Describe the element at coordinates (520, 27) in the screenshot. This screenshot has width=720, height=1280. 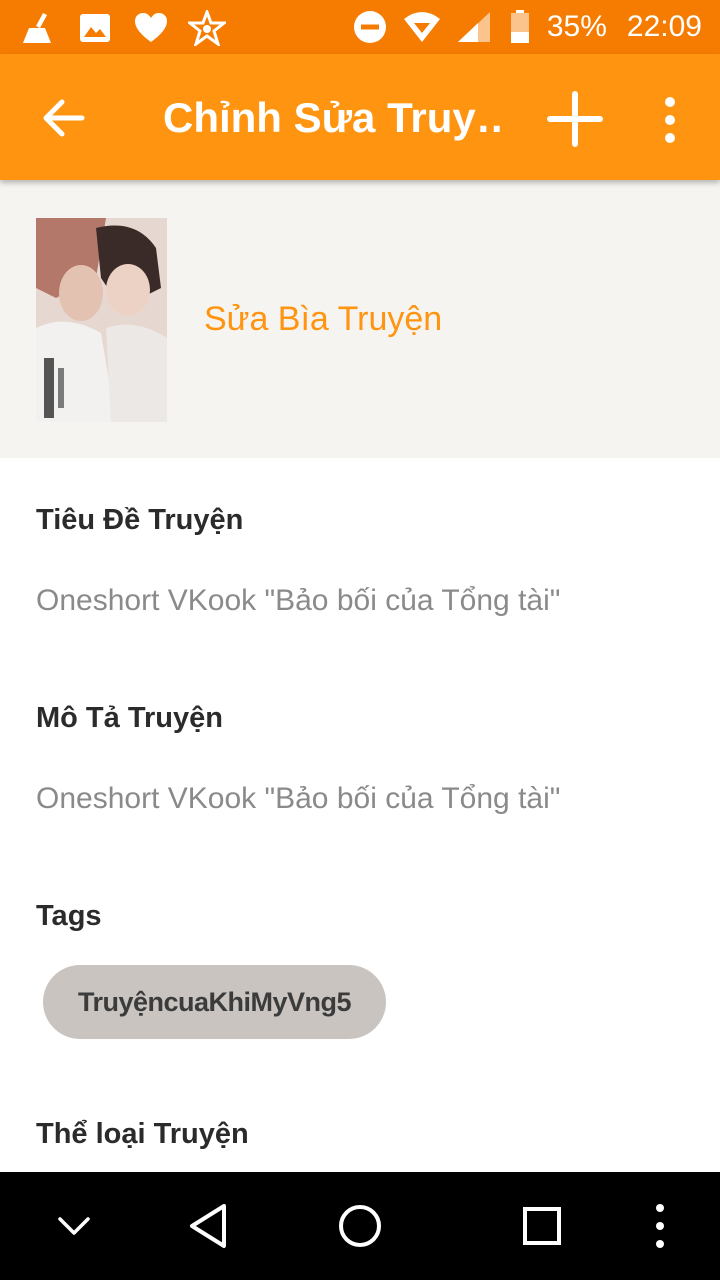
I see `battery-icon` at that location.